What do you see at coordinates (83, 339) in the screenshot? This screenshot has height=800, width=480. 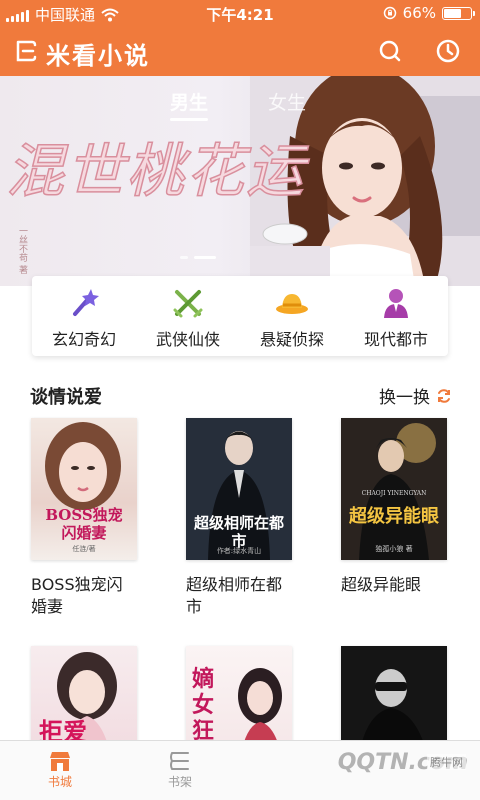 I see `category-label: 玄幻奇幻` at bounding box center [83, 339].